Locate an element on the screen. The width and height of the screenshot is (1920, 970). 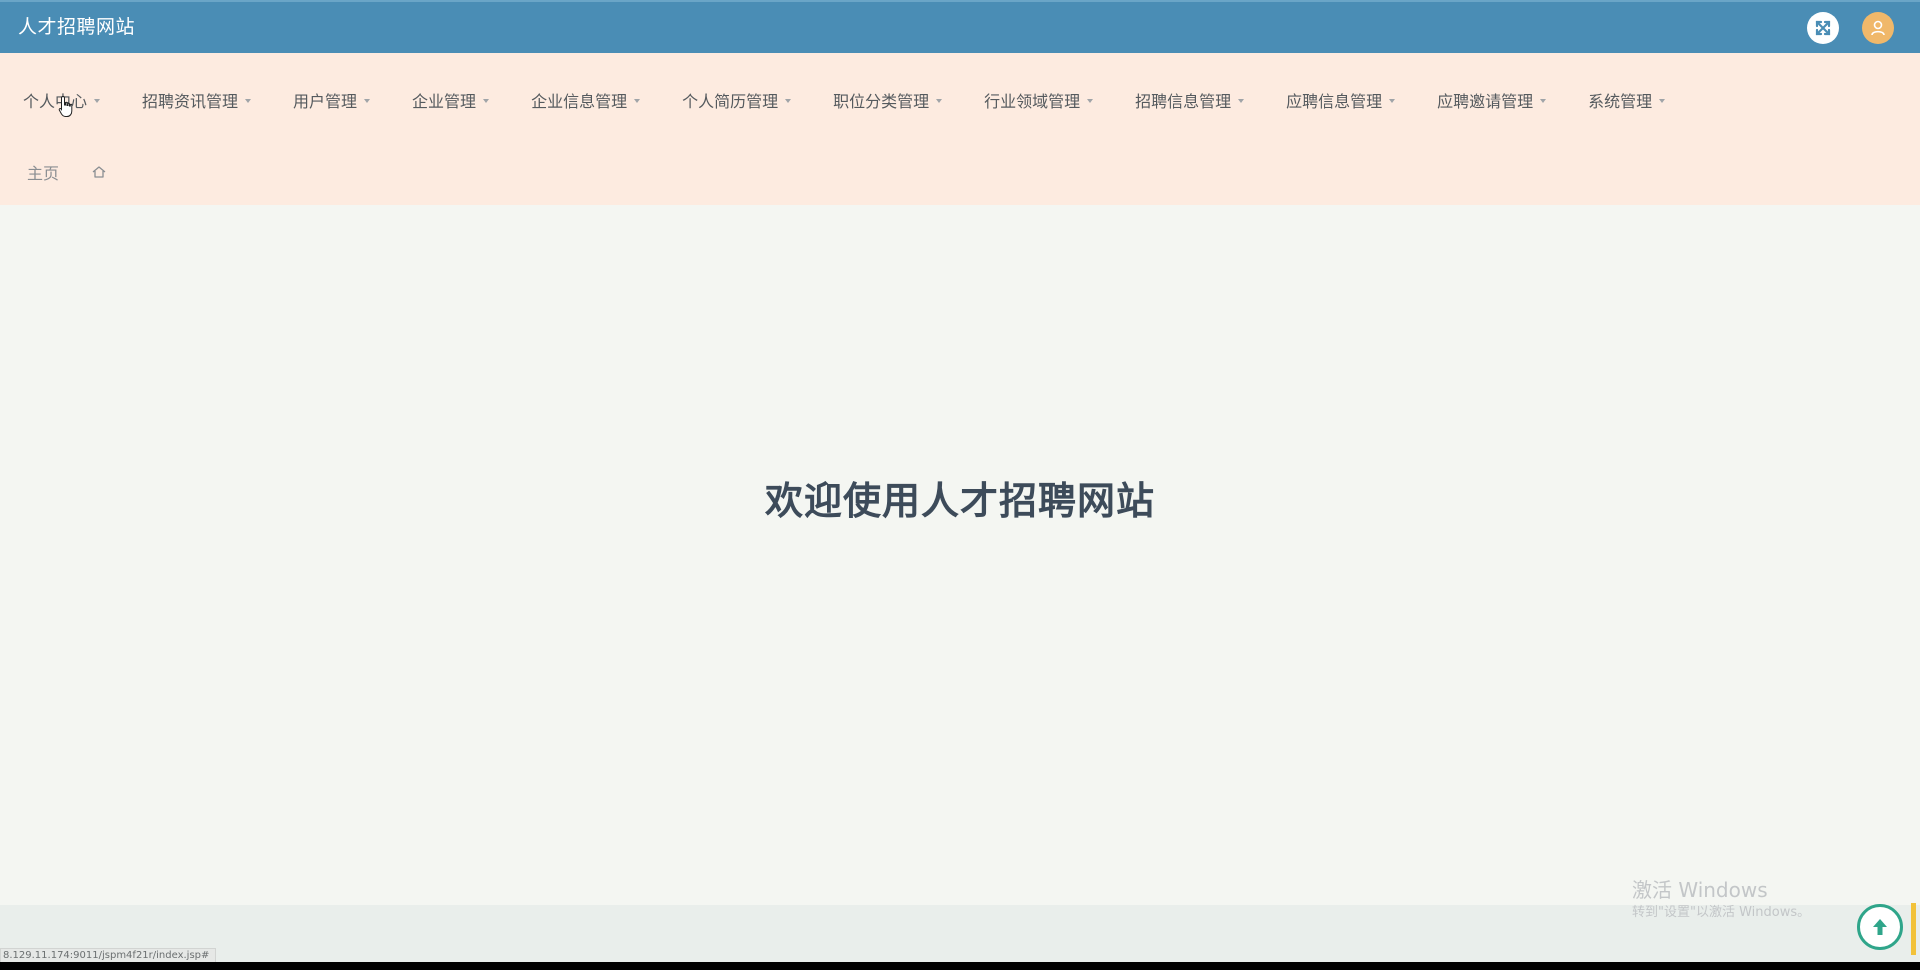
avatar is located at coordinates (1878, 28).